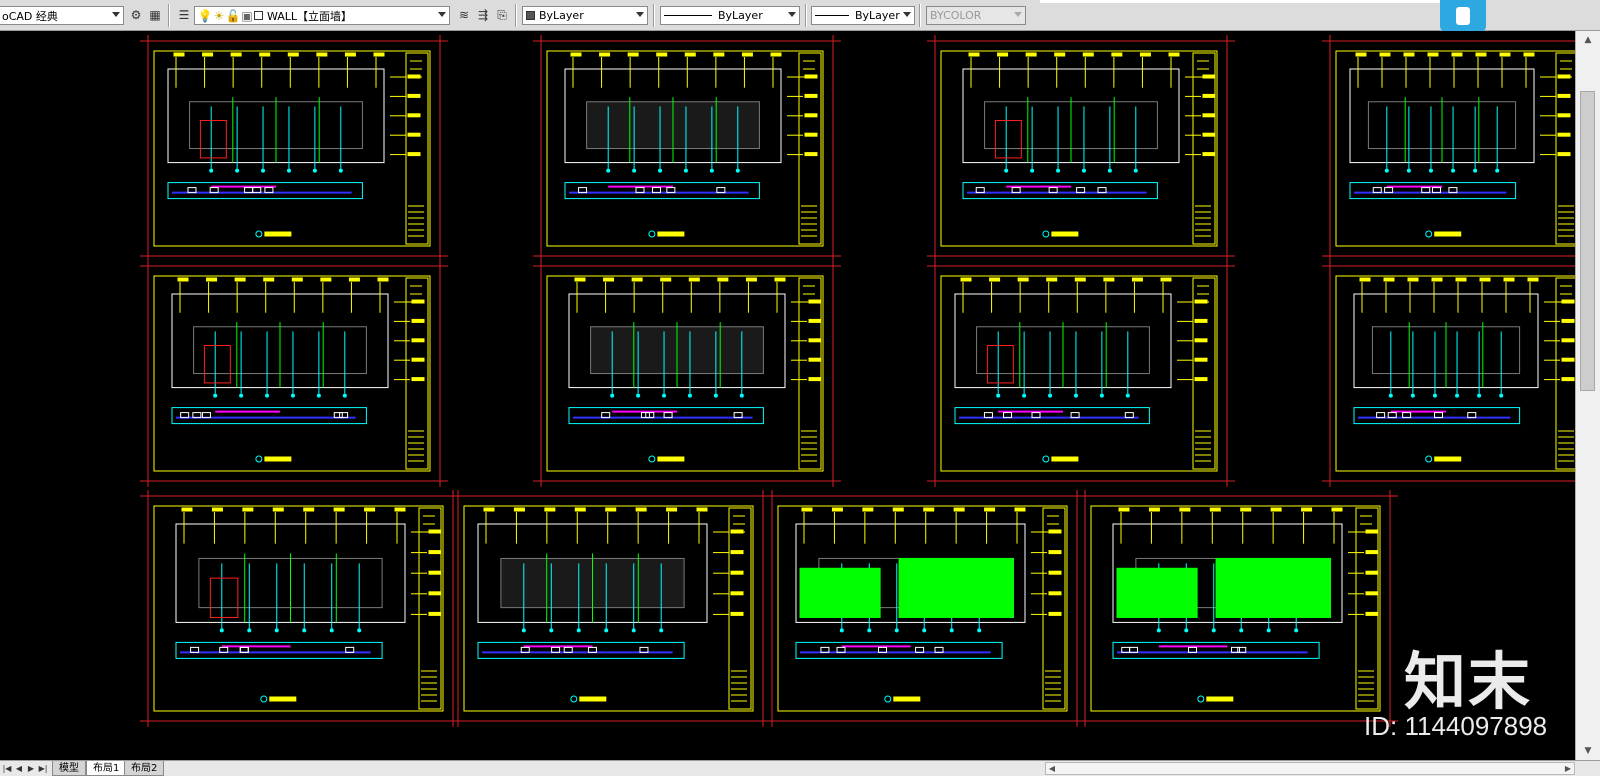 The image size is (1600, 776). I want to click on make-current-icon: ≋, so click(464, 15).